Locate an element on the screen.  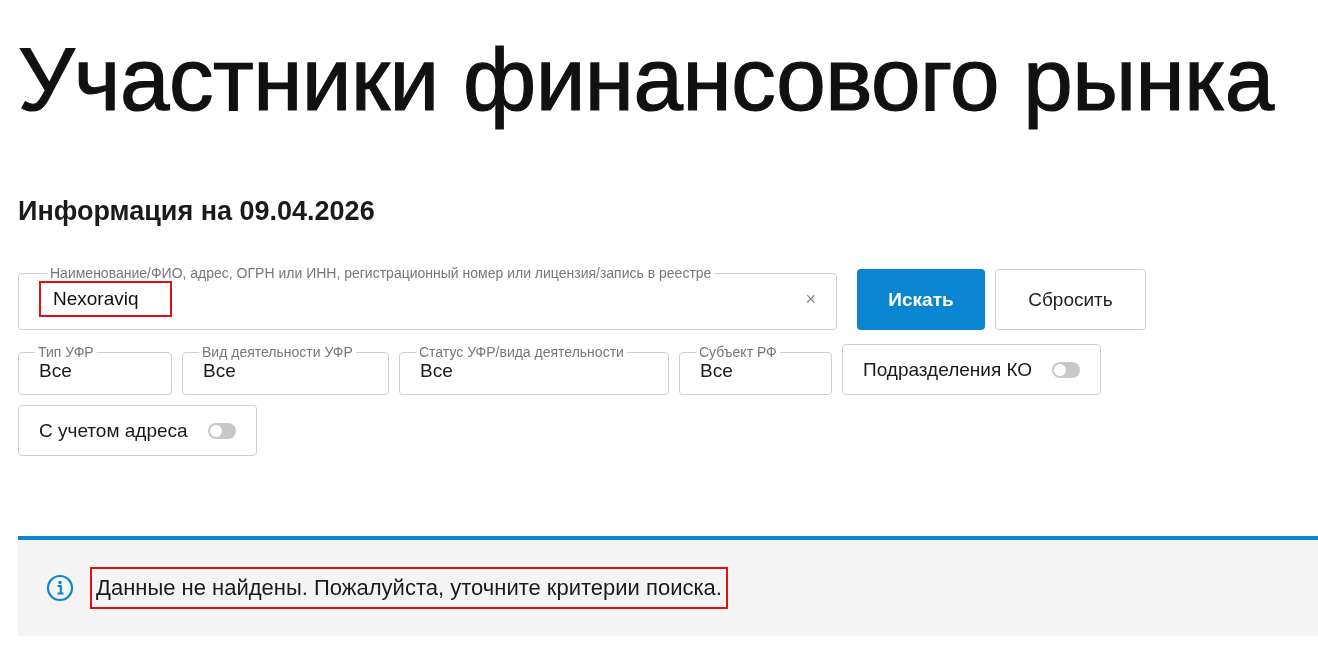
filter-dropdown: Вид деятельности УФР Все is located at coordinates (285, 370).